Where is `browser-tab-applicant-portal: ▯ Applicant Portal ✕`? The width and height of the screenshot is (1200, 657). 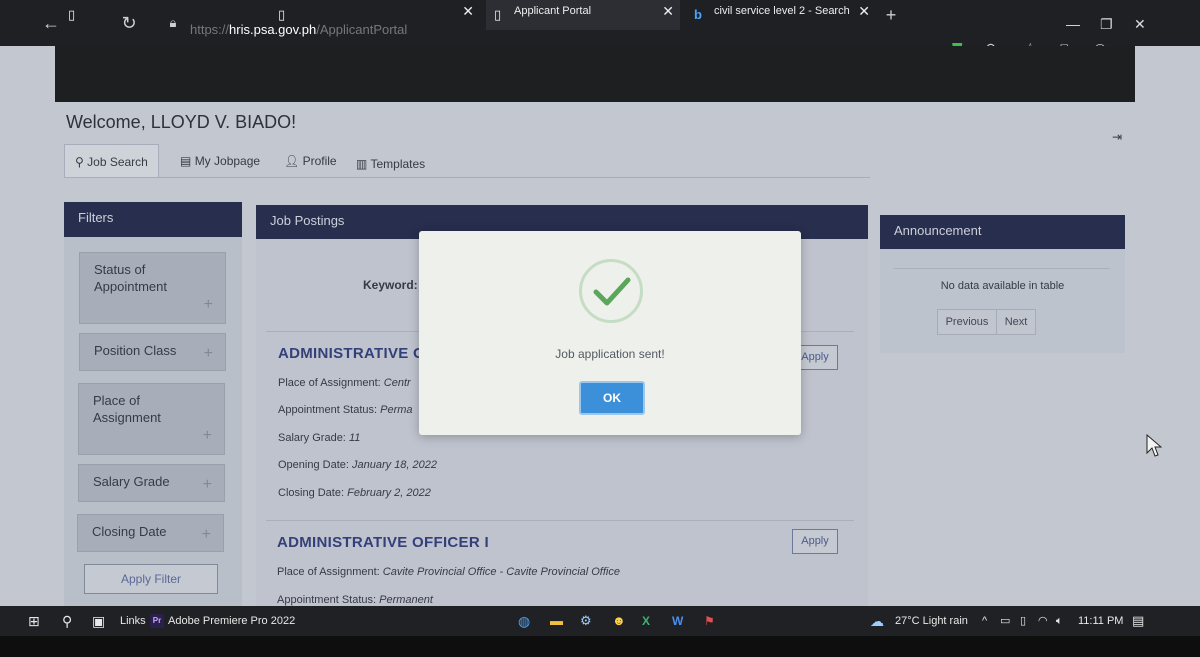
browser-tab-applicant-portal: ▯ Applicant Portal ✕ is located at coordinates (583, 15).